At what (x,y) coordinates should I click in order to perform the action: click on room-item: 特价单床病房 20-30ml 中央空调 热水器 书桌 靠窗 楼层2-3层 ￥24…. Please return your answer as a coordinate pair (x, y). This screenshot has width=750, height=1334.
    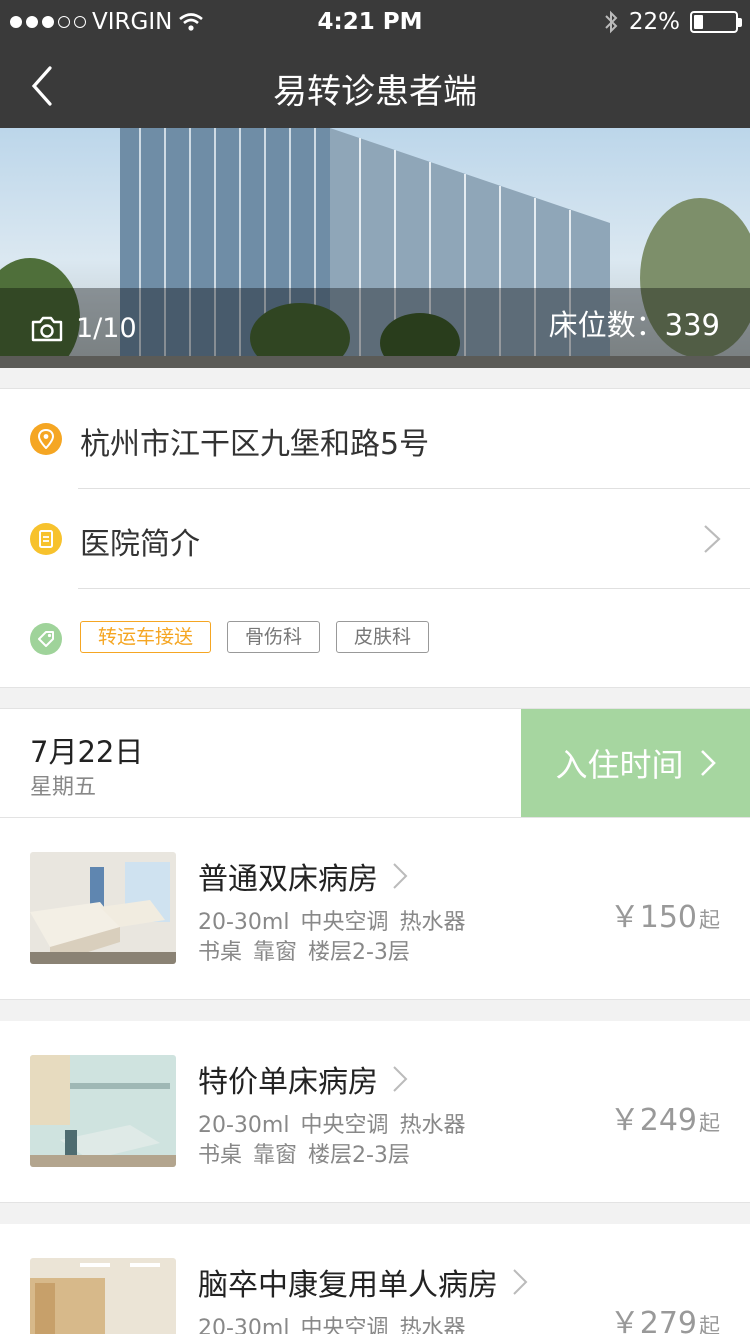
    Looking at the image, I should click on (375, 1112).